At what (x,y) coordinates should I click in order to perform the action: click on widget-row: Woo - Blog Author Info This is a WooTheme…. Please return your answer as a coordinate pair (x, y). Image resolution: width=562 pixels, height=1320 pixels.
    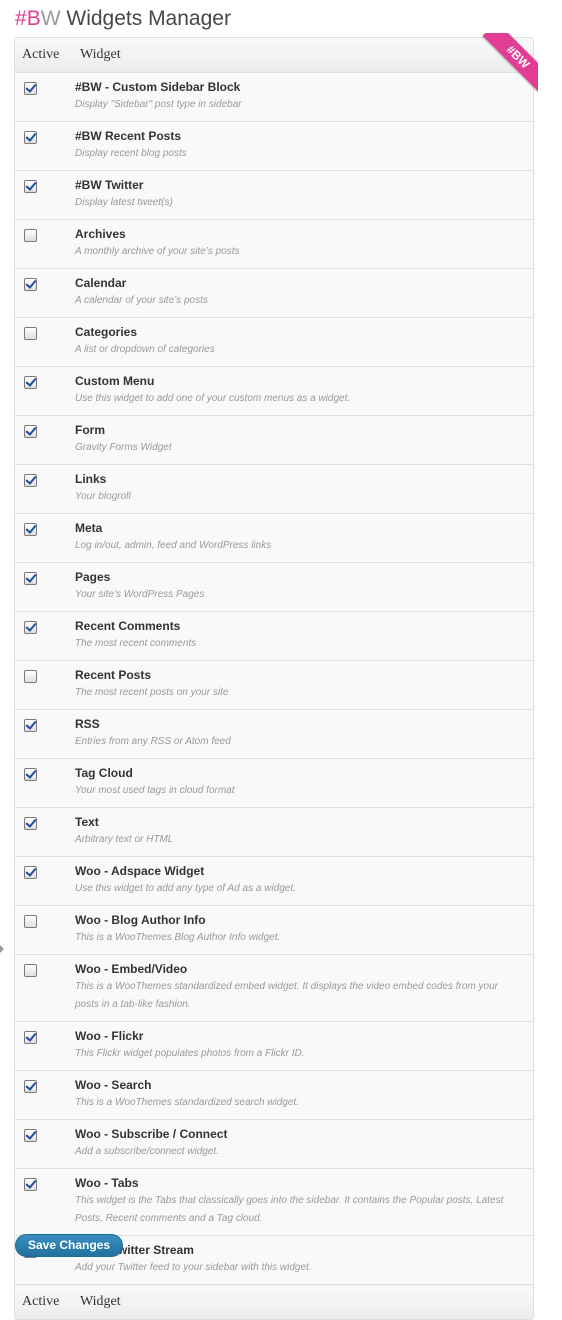
    Looking at the image, I should click on (274, 930).